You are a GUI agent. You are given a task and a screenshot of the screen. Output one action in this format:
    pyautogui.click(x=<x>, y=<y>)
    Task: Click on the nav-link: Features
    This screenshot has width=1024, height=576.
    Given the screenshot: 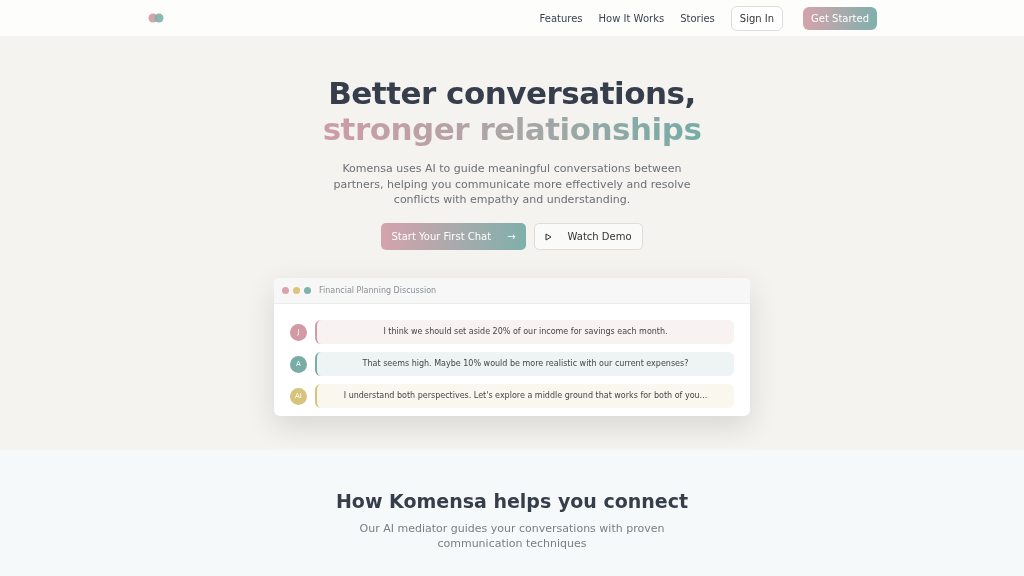 What is the action you would take?
    pyautogui.click(x=561, y=18)
    